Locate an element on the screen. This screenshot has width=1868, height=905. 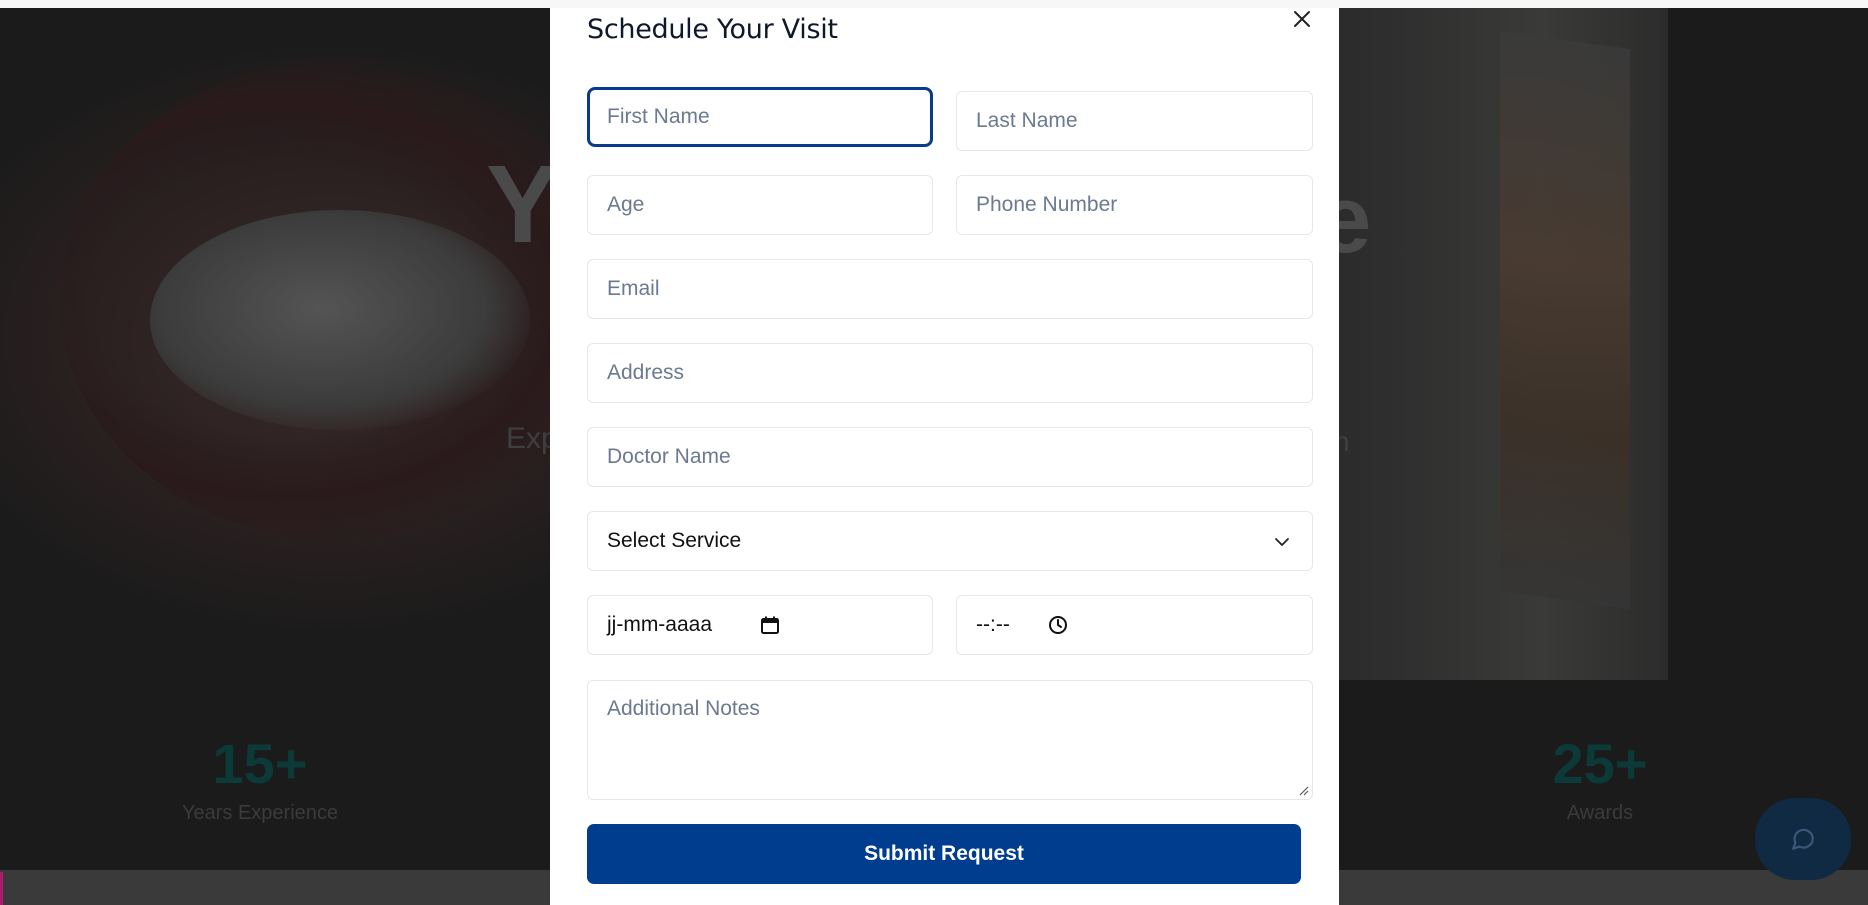
additional-notes-textarea: Additional Notes is located at coordinates (950, 740).